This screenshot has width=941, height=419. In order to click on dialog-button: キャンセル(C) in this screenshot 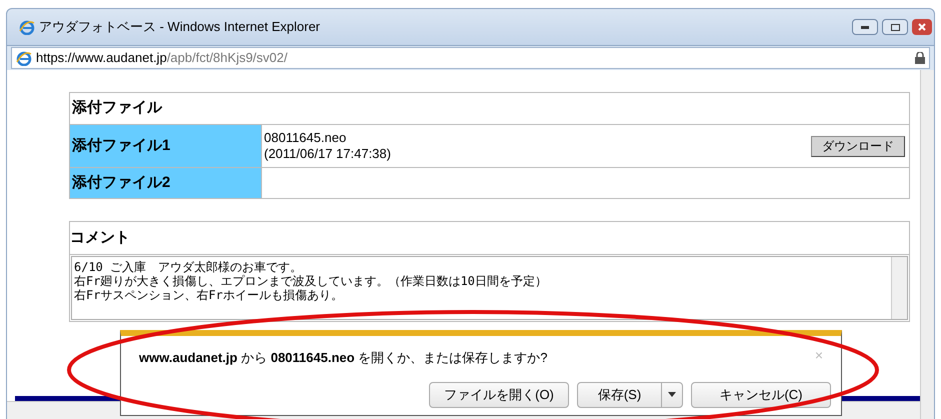, I will do `click(761, 395)`.